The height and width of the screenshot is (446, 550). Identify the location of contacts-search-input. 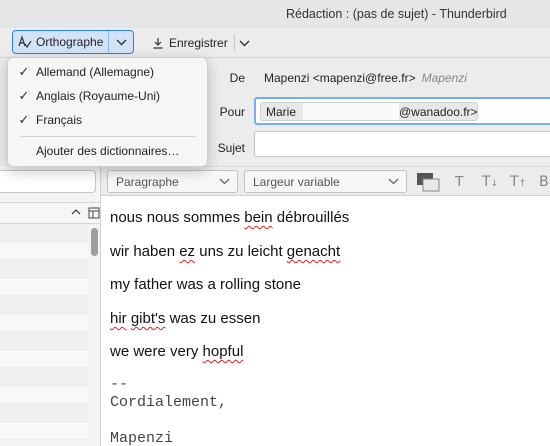
(48, 181).